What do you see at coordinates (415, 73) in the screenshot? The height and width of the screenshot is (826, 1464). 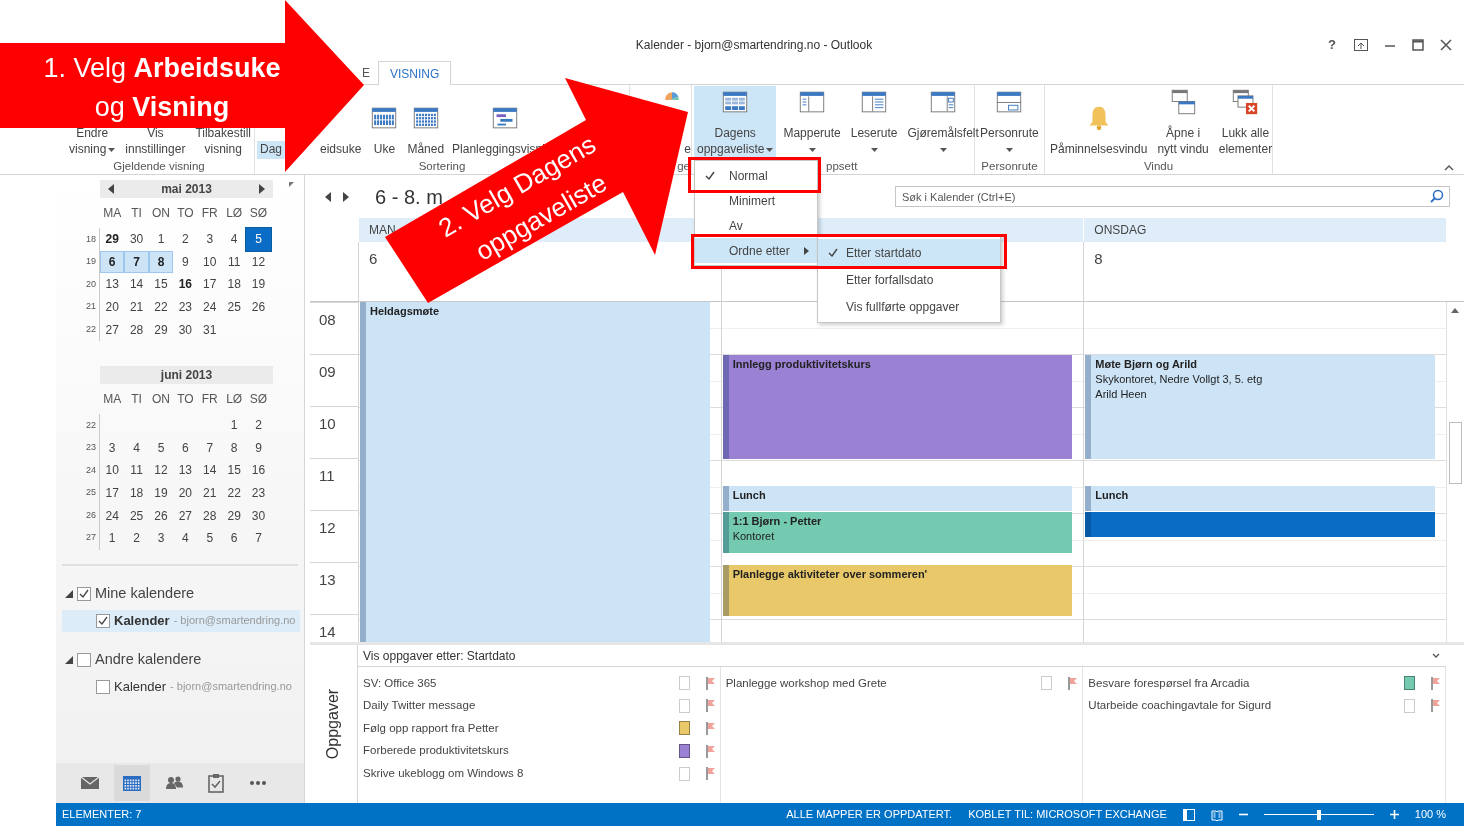 I see `ribbon-tab: VISNING` at bounding box center [415, 73].